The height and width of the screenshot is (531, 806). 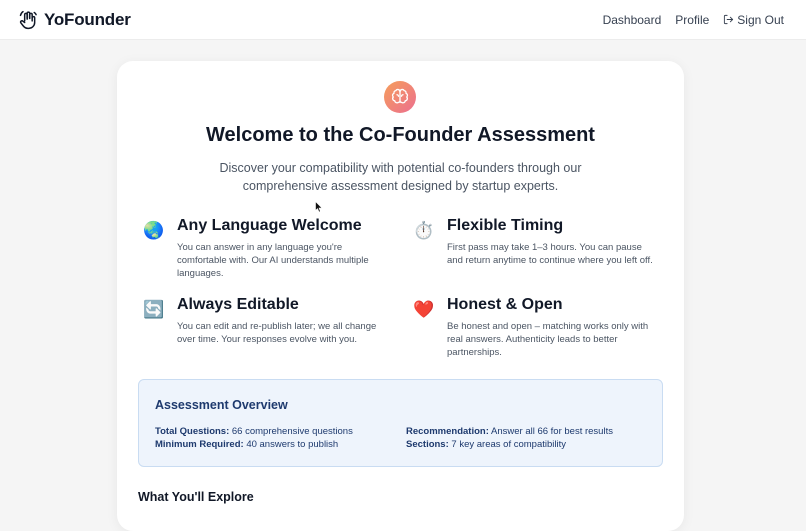 I want to click on feature-title: Honest & Open, so click(x=505, y=304).